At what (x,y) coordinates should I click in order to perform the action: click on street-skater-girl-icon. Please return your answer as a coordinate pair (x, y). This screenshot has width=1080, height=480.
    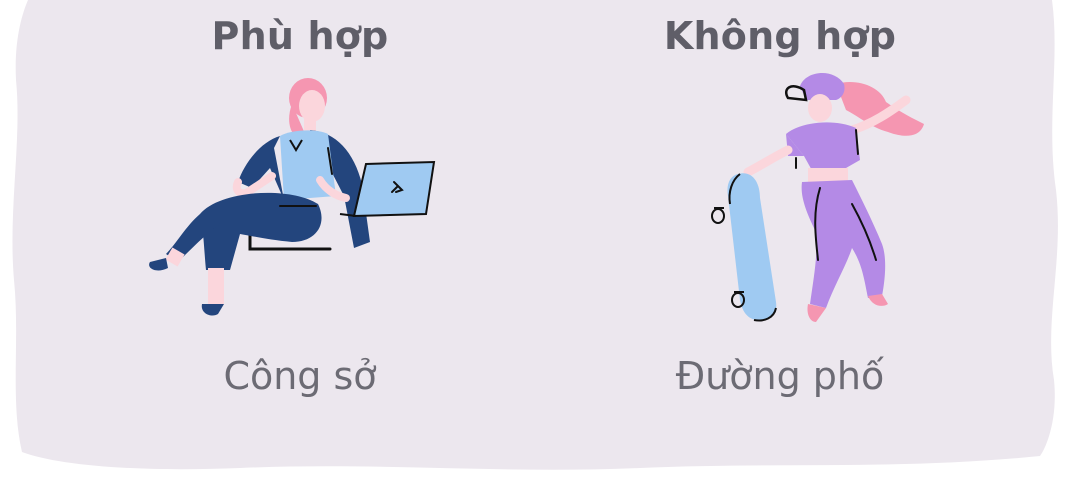
    Looking at the image, I should click on (817, 197).